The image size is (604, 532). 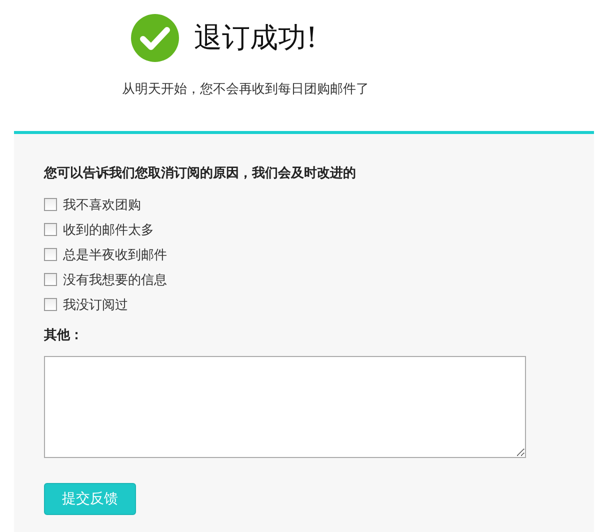 What do you see at coordinates (95, 305) in the screenshot?
I see `checkbox-label: 我没订阅过` at bounding box center [95, 305].